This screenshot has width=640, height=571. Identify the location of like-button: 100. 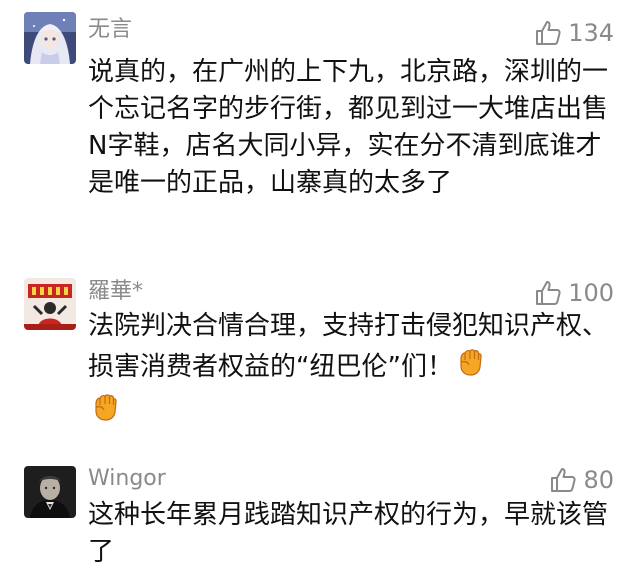
(574, 293).